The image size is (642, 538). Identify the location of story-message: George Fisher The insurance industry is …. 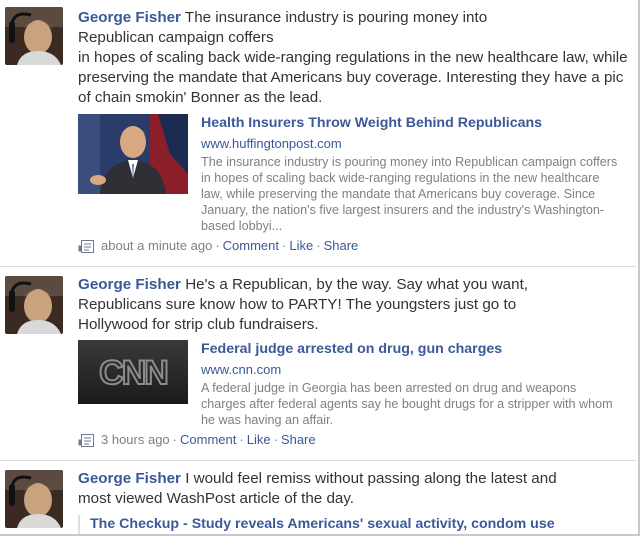
(283, 27).